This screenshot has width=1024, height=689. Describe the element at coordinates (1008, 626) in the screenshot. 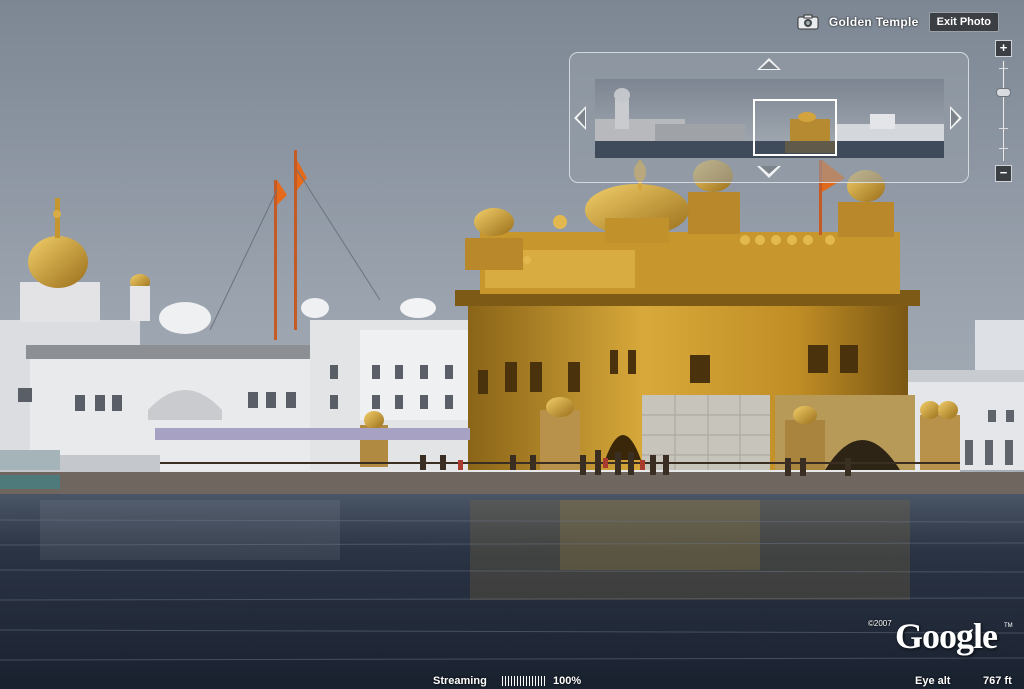

I see `trademark-mark: TM` at that location.